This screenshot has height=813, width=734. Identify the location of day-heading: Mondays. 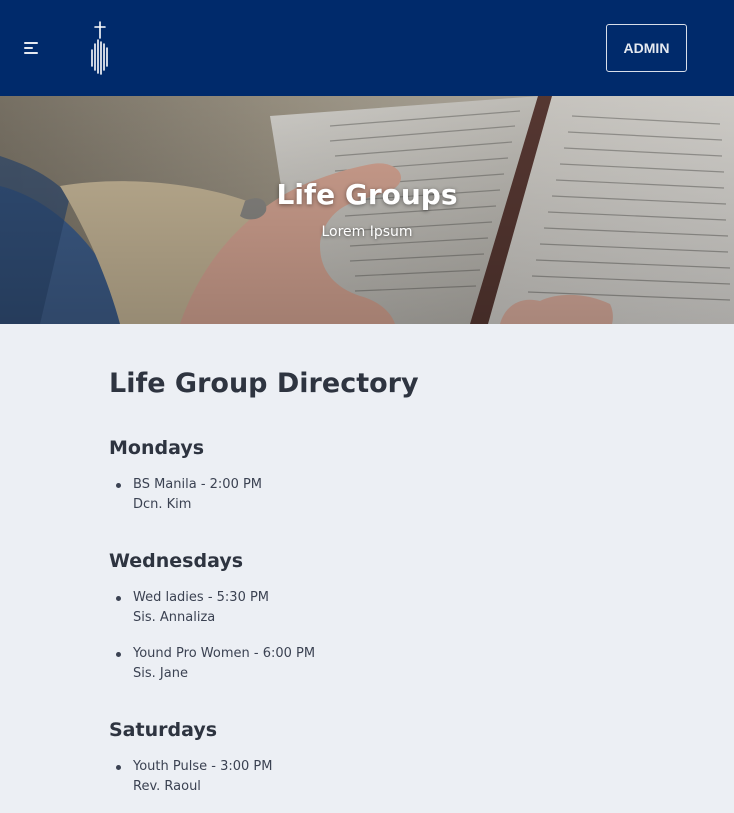
(157, 448).